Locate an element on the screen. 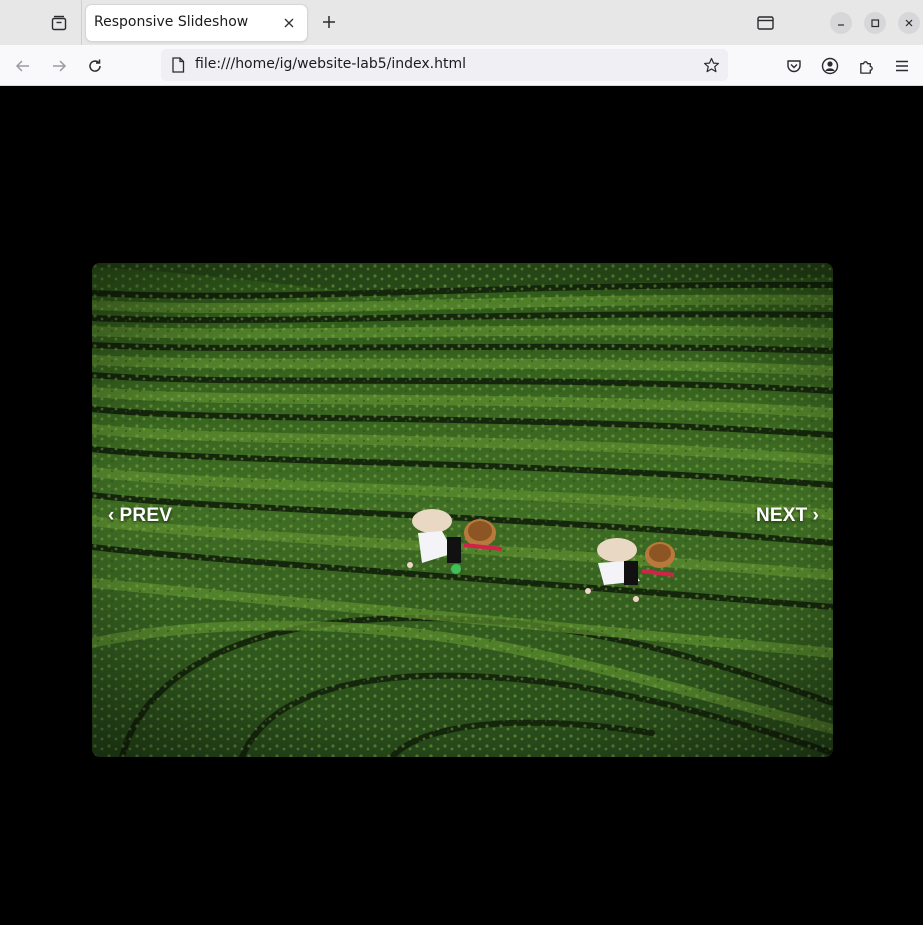  reload-icon is located at coordinates (95, 65).